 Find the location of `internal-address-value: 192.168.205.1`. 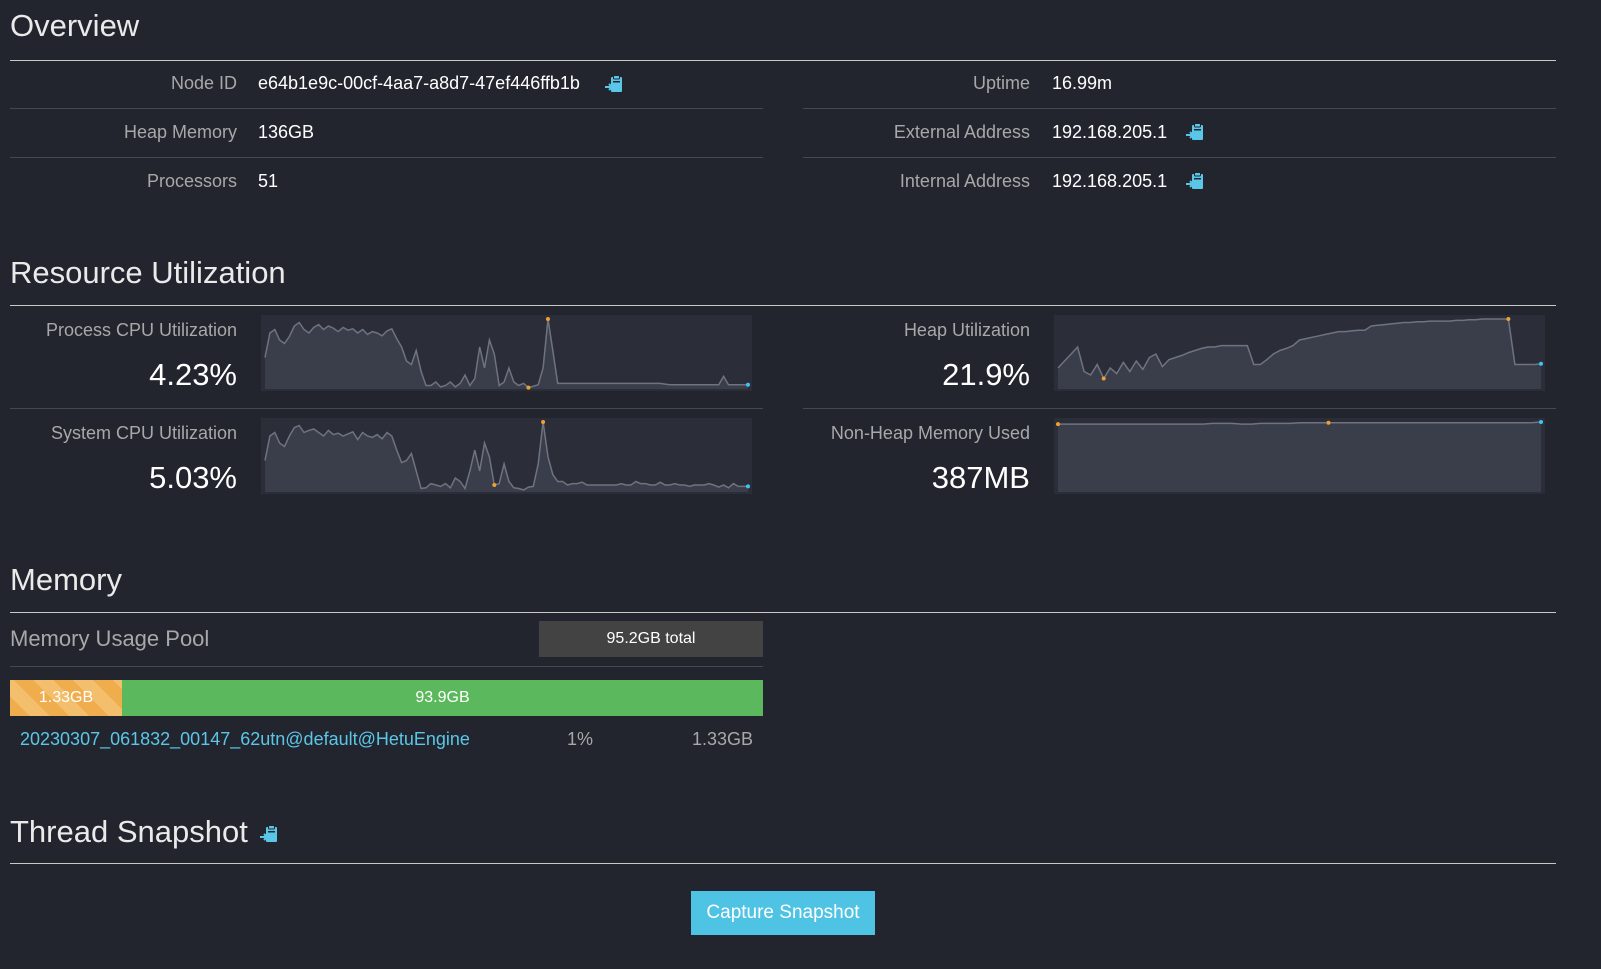

internal-address-value: 192.168.205.1 is located at coordinates (1110, 181).